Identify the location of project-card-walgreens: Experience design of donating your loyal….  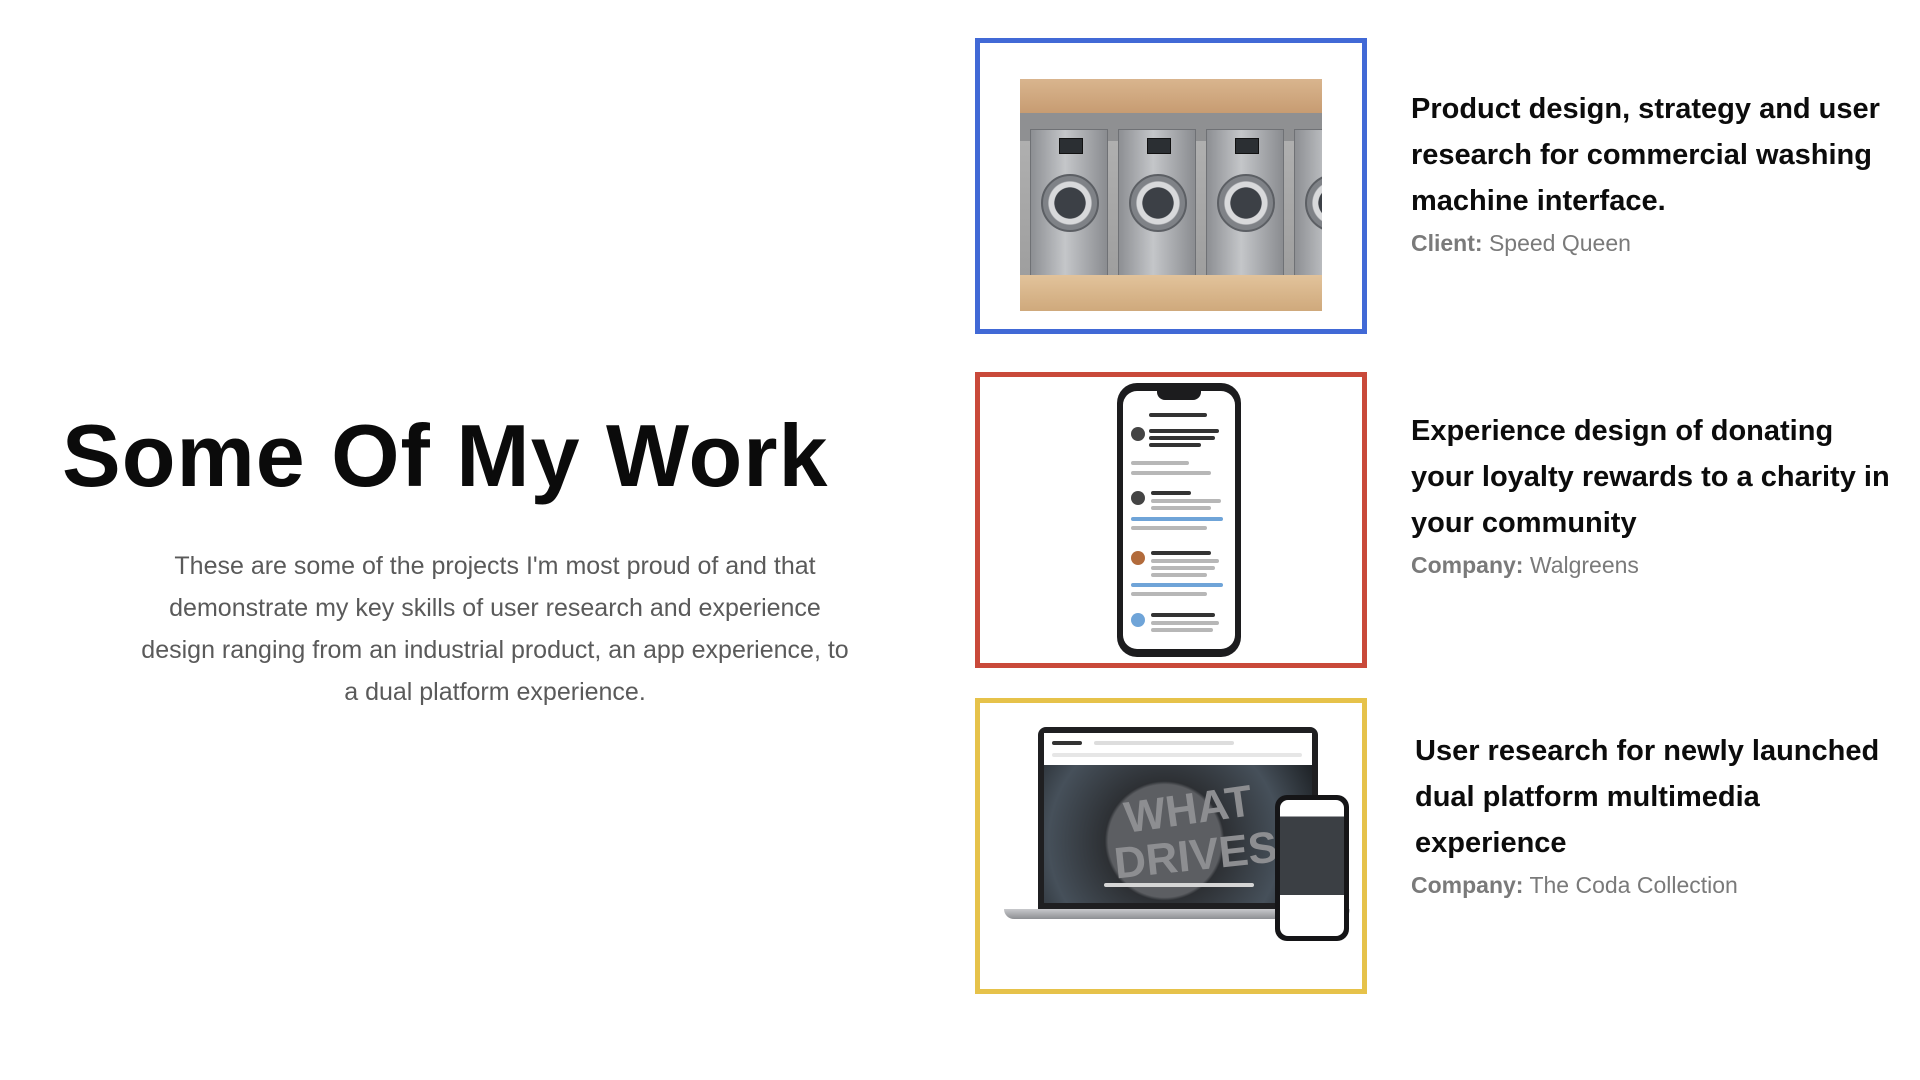
(1437, 522).